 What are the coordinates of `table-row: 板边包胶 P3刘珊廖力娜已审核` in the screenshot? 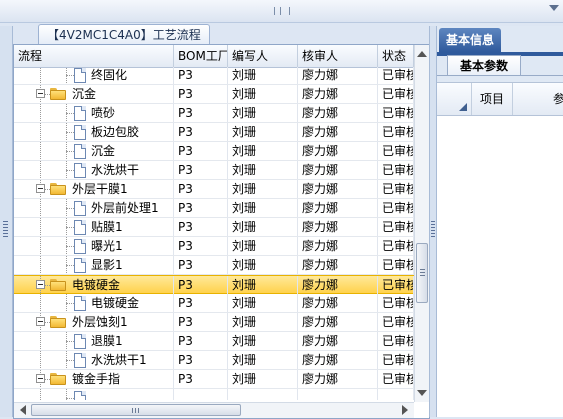 It's located at (214, 132).